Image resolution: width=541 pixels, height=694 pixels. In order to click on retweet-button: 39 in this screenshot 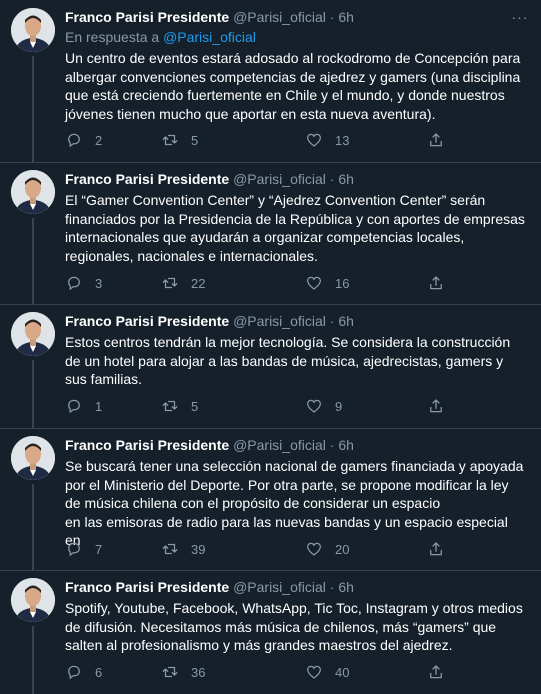, I will do `click(183, 549)`.